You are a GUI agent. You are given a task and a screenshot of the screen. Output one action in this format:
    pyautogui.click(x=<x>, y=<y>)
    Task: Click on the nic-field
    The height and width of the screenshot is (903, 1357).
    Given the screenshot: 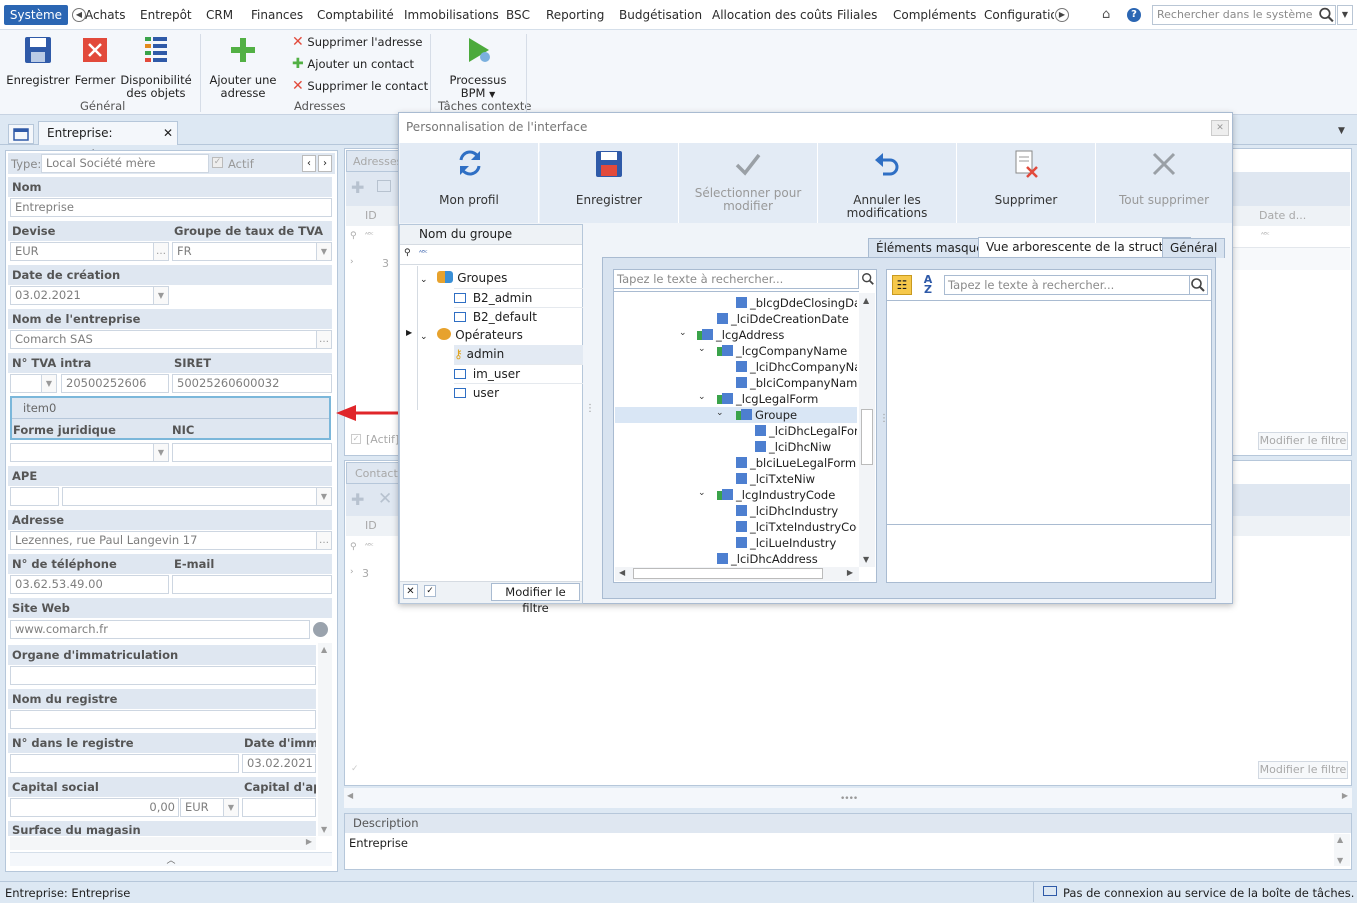 What is the action you would take?
    pyautogui.click(x=252, y=452)
    